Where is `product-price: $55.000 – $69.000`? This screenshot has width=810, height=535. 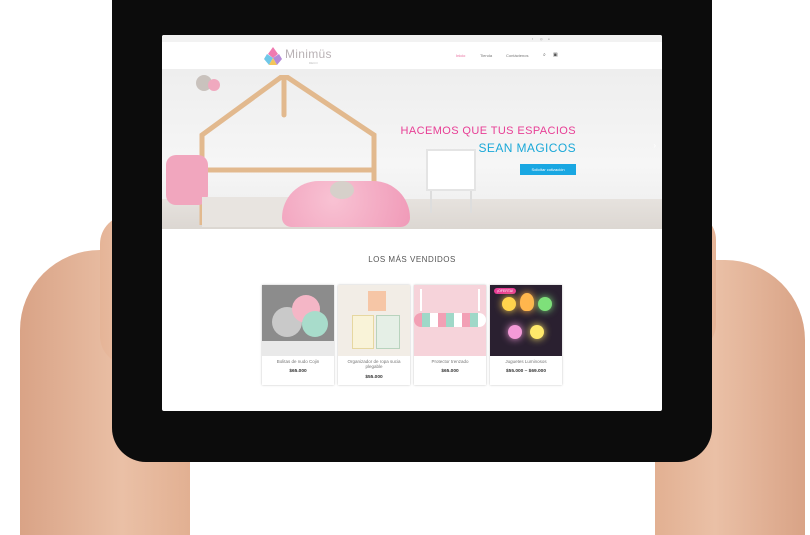 product-price: $55.000 – $69.000 is located at coordinates (525, 371).